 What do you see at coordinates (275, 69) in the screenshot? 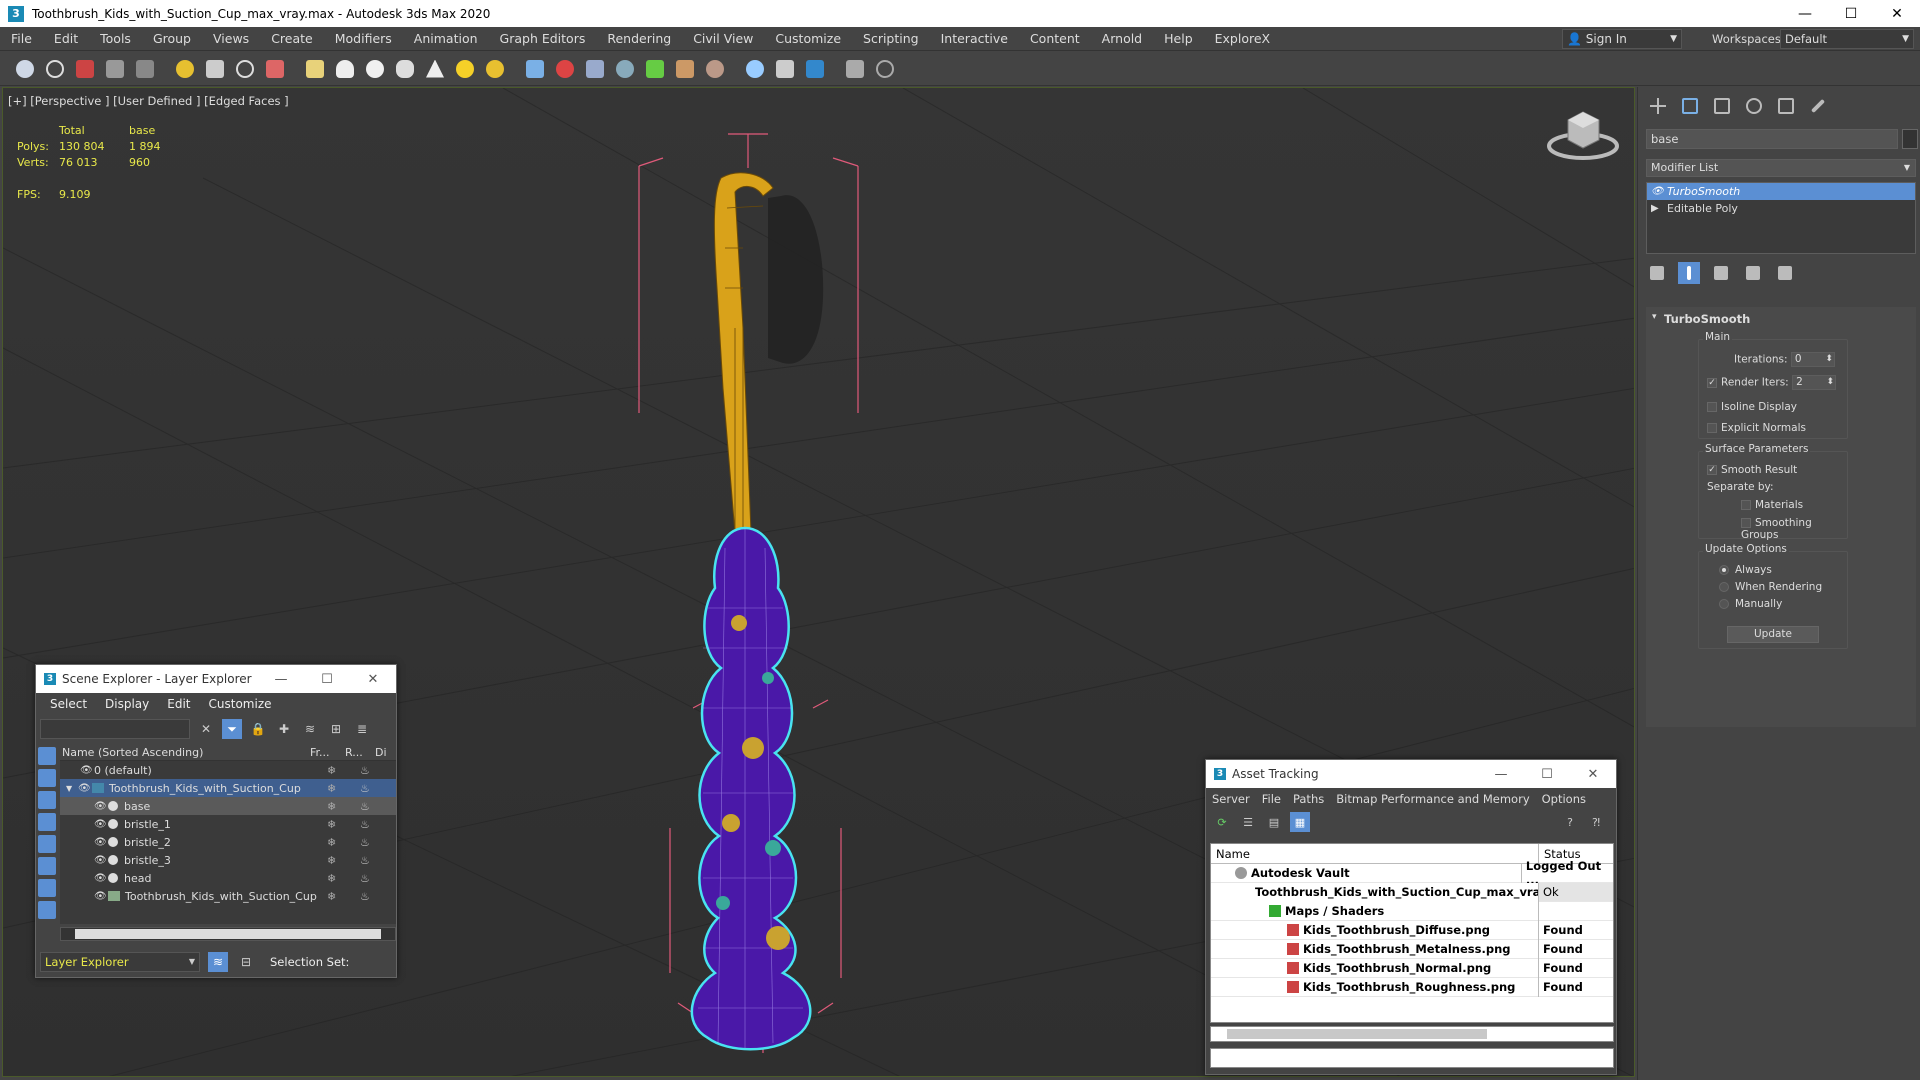
I see `select-rotate-button` at bounding box center [275, 69].